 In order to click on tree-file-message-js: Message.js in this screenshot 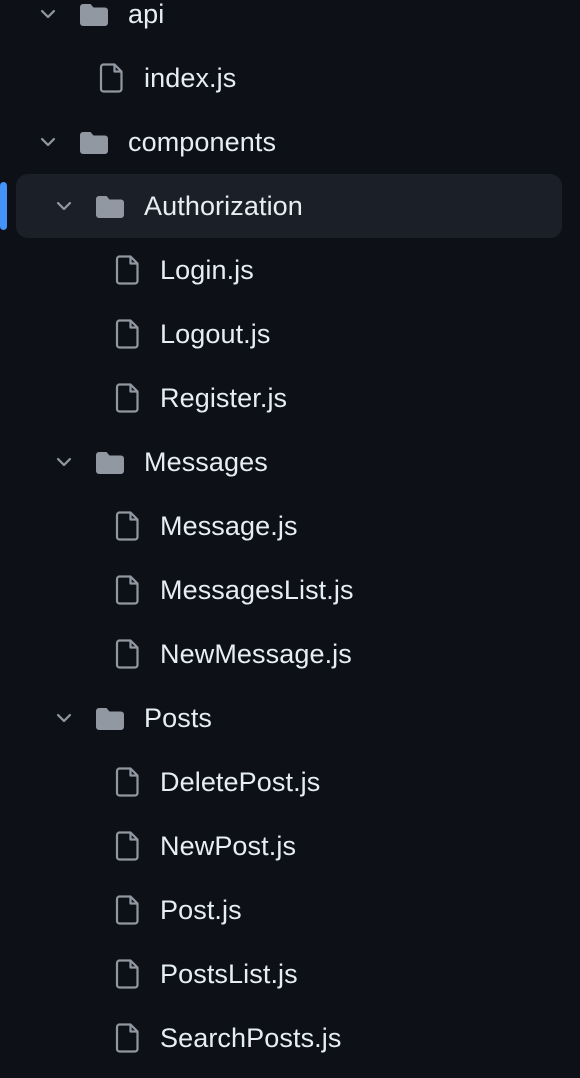, I will do `click(289, 526)`.